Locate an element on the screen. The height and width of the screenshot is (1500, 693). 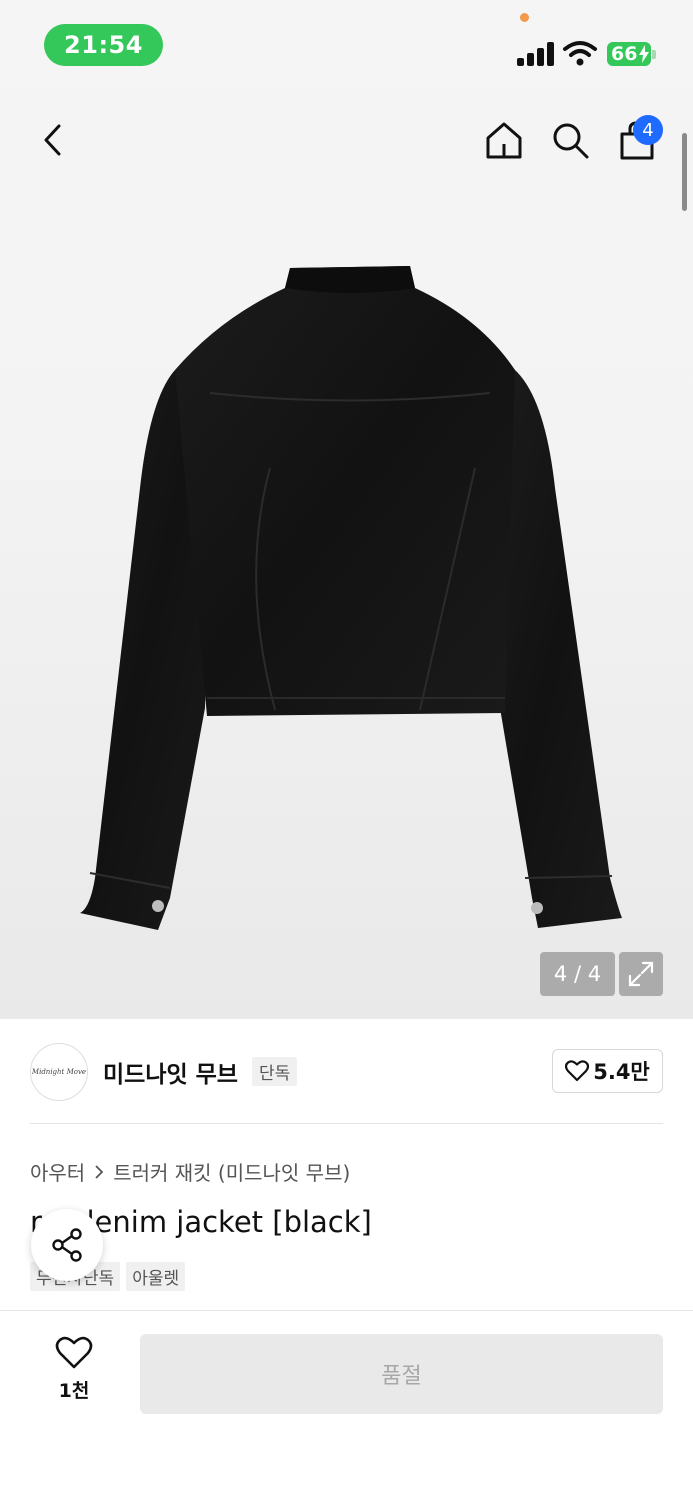
breadcrumb-category: 아우터 is located at coordinates (57, 1171).